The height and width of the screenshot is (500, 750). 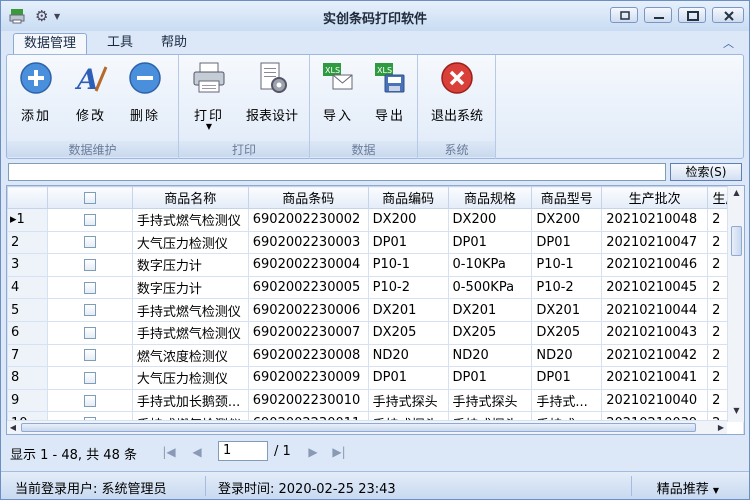 What do you see at coordinates (721, 427) in the screenshot?
I see `scroll-right-icon: ▶` at bounding box center [721, 427].